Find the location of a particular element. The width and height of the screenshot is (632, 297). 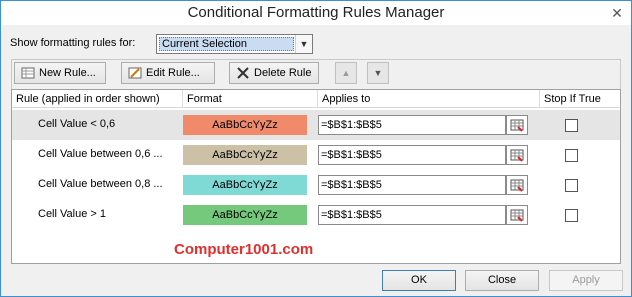

col-format: Format is located at coordinates (250, 99).